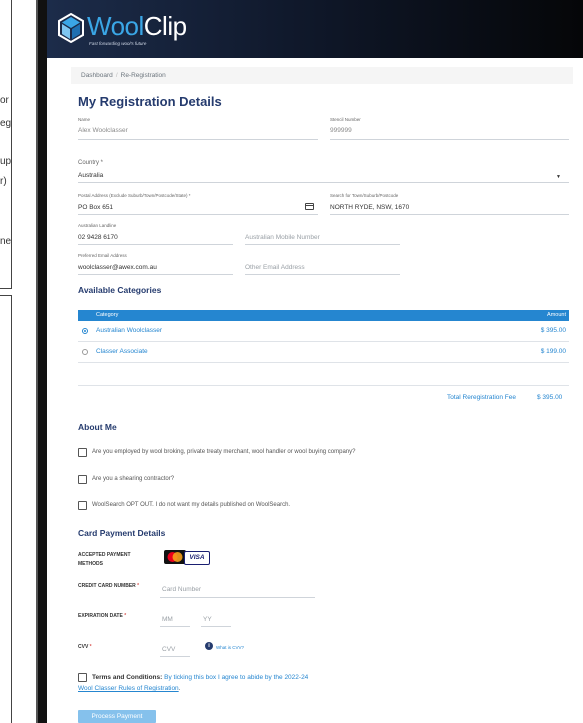 Image resolution: width=583 pixels, height=723 pixels. I want to click on card-number-input: Card Number, so click(181, 589).